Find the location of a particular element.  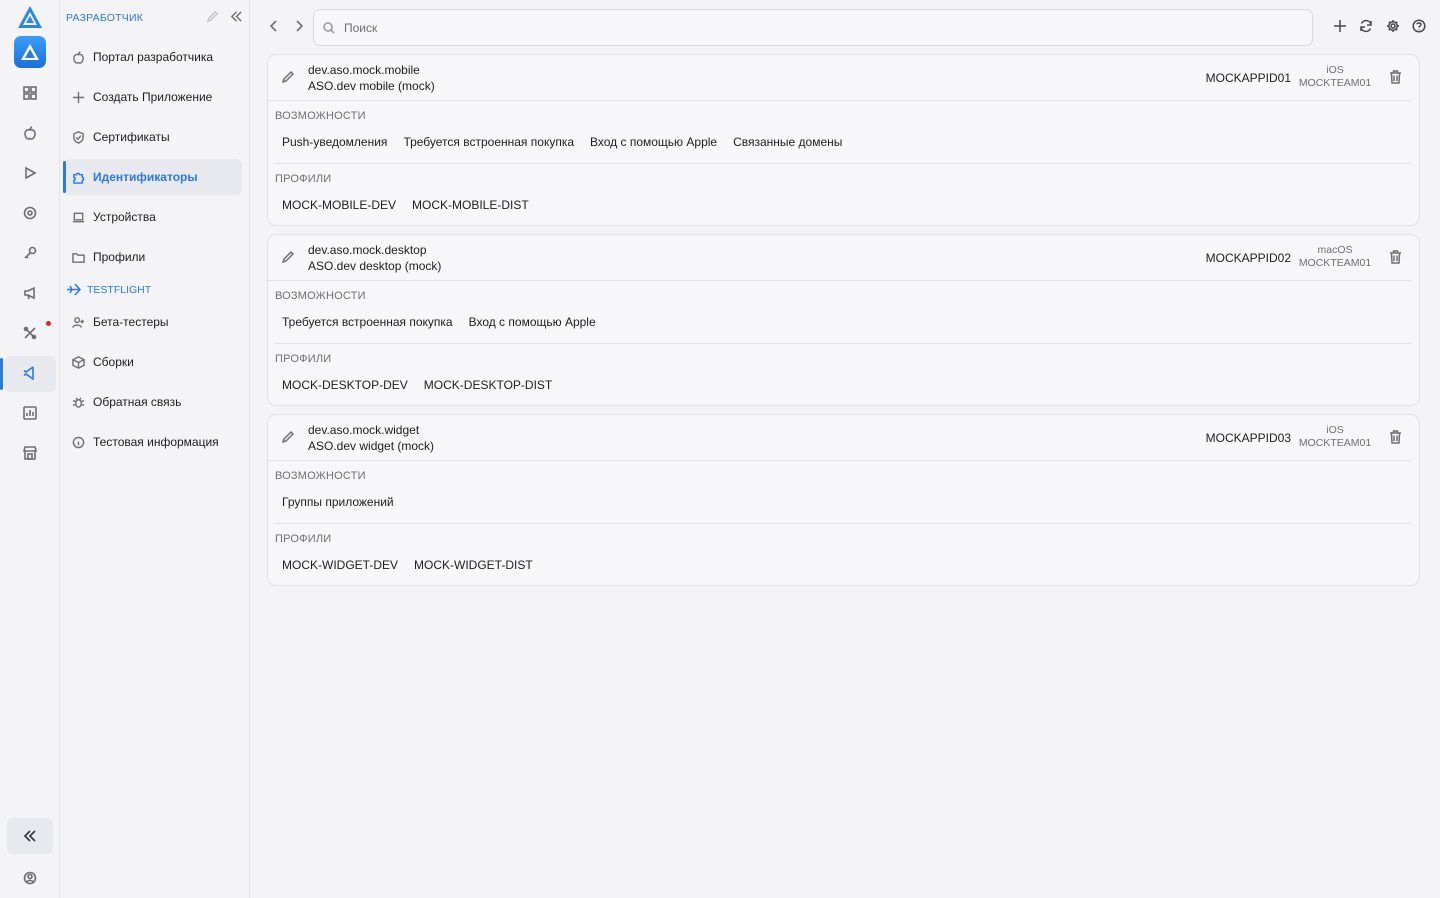

analytics-icon is located at coordinates (30, 413).